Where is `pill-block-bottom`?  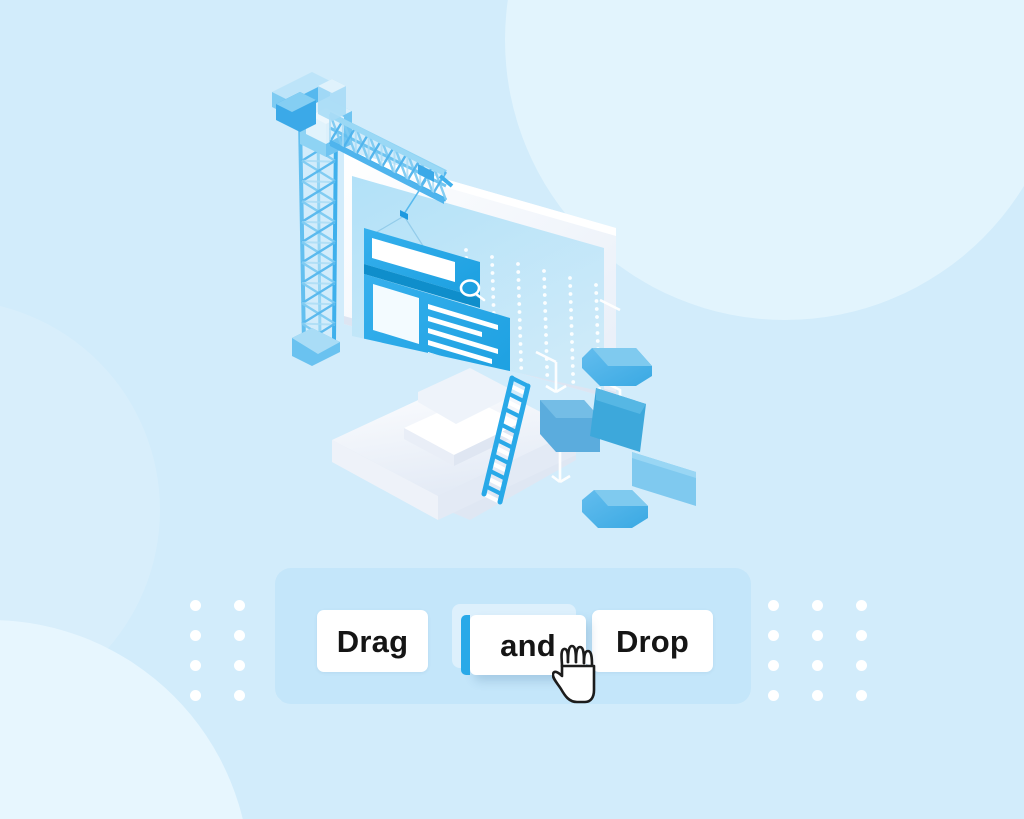
pill-block-bottom is located at coordinates (615, 509).